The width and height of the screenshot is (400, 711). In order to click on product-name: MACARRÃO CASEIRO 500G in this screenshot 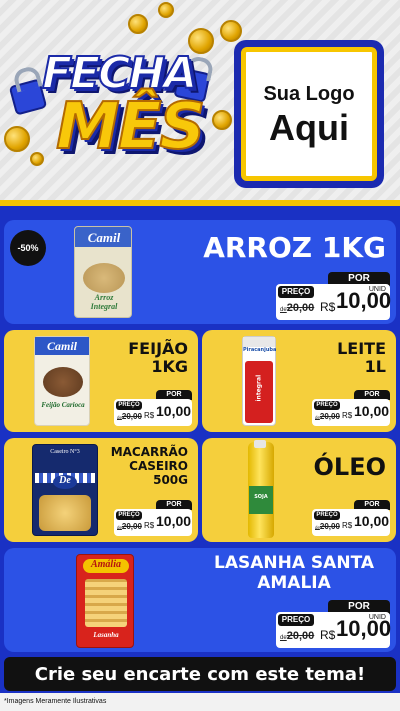, I will do `click(149, 466)`.